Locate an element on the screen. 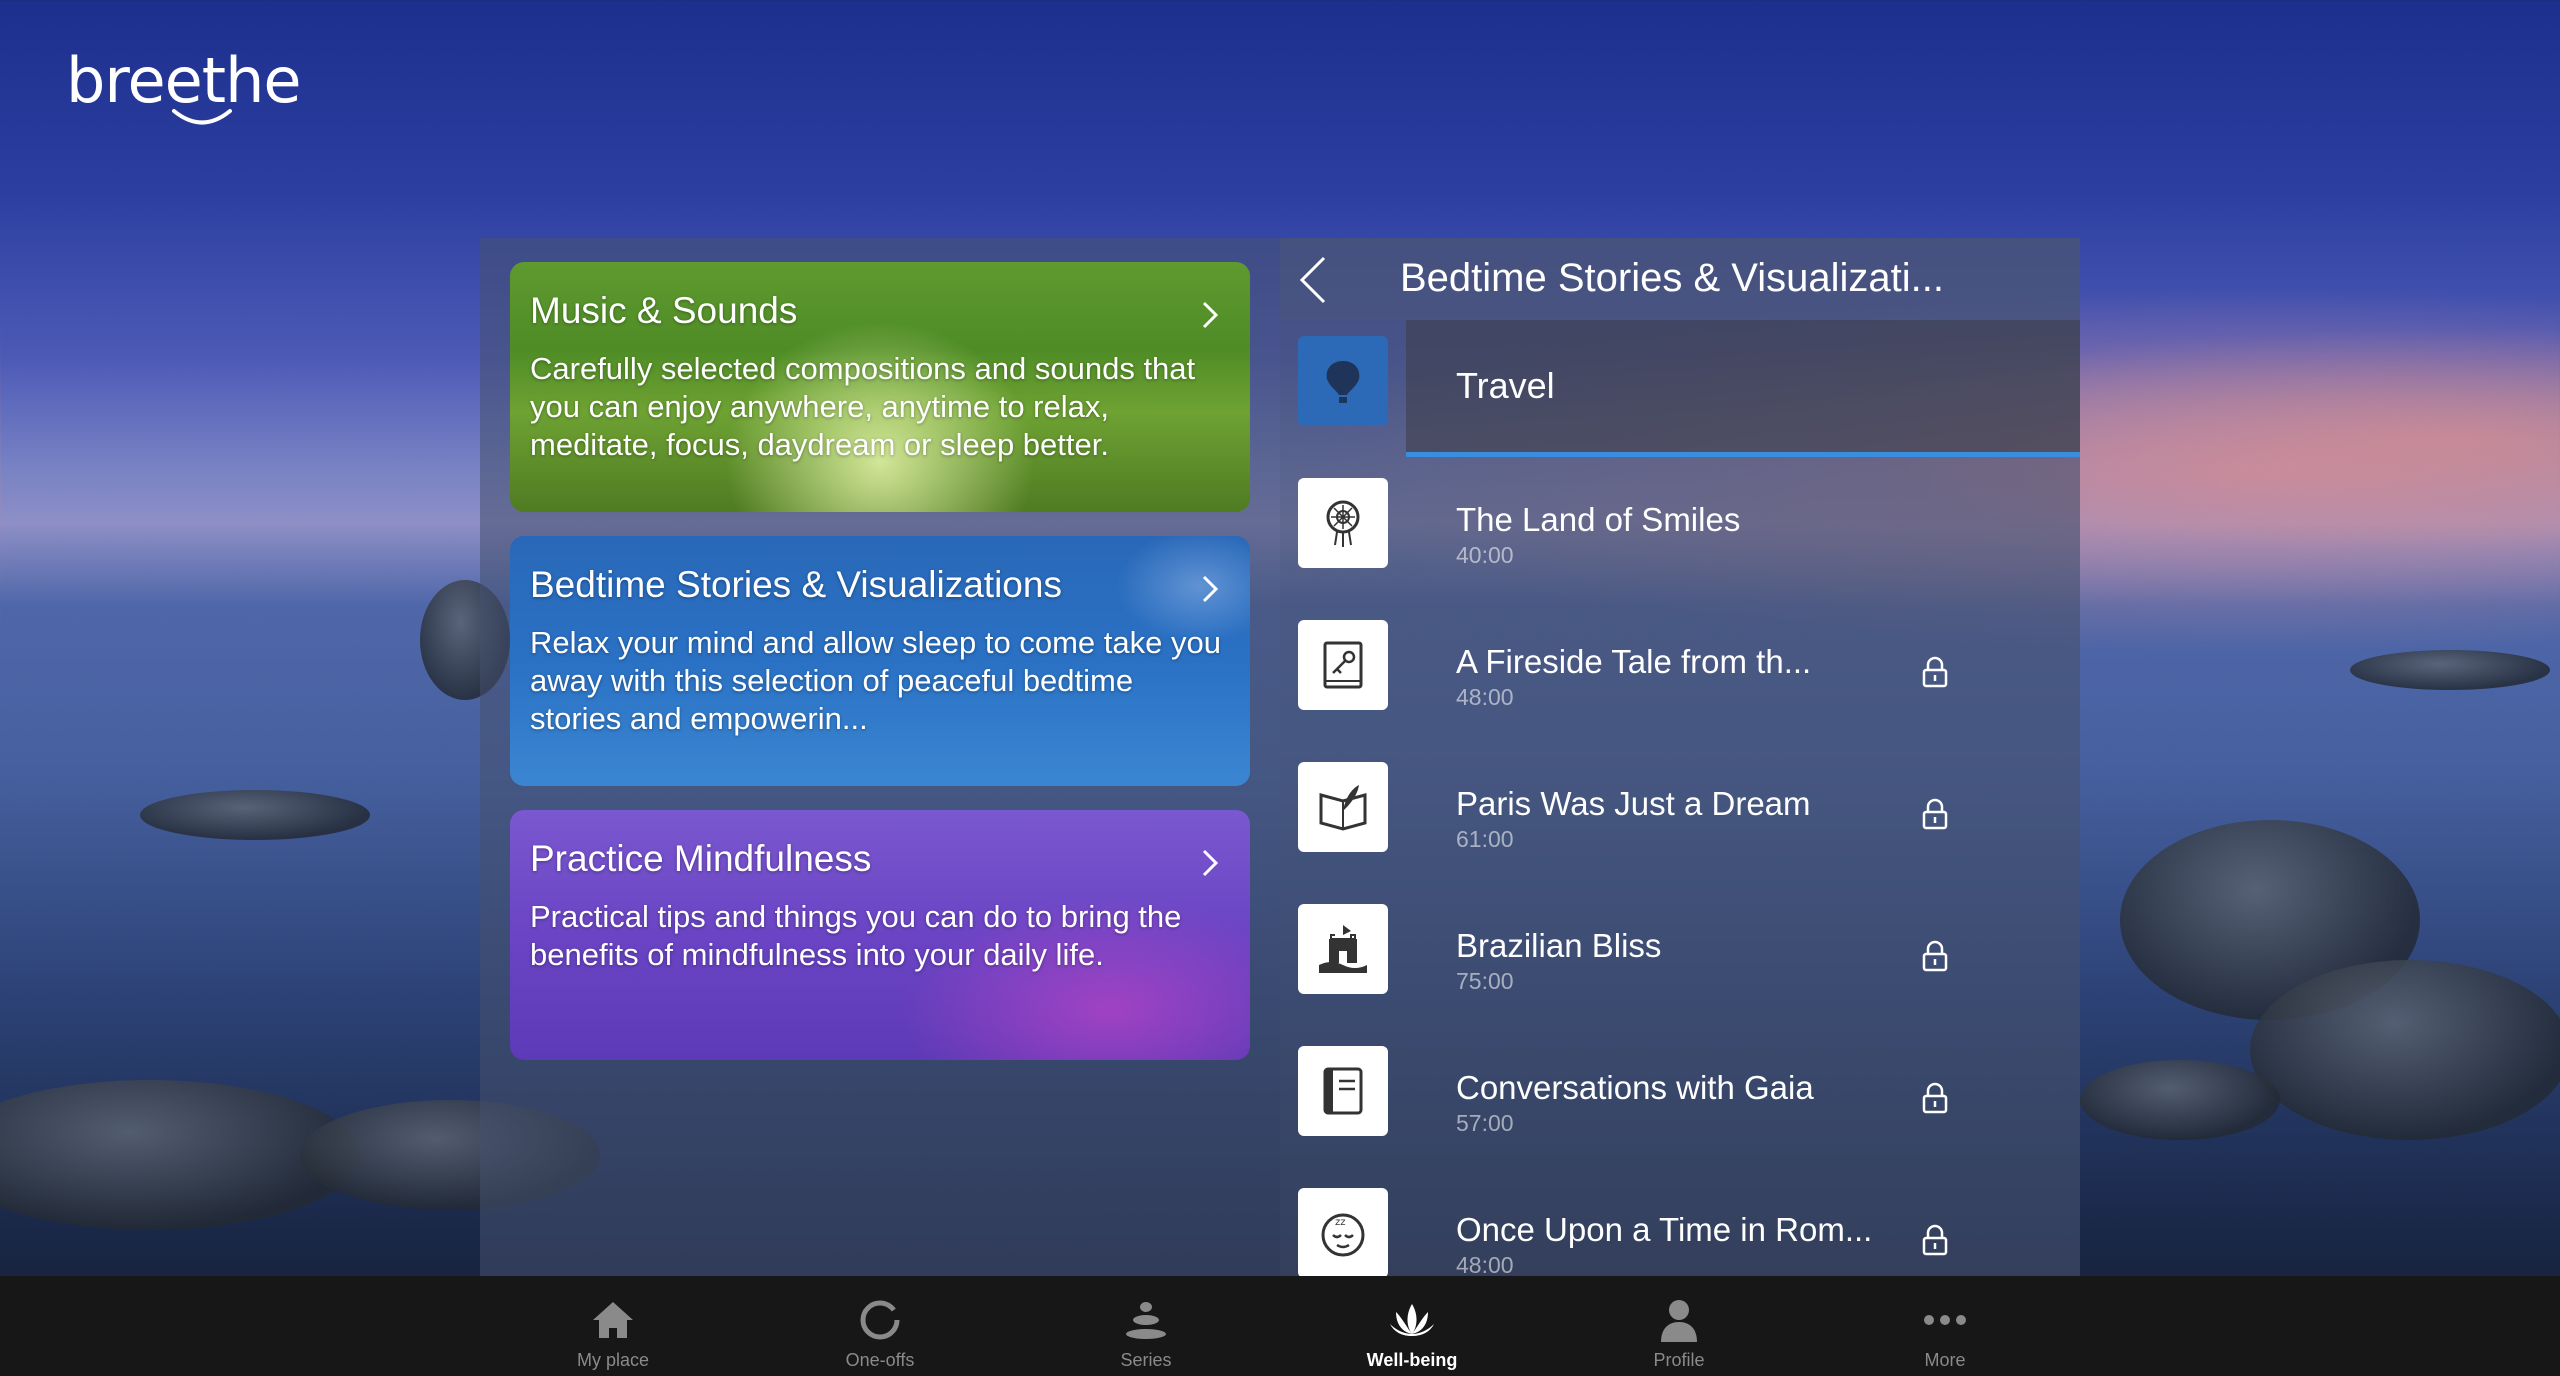  stacked-stones-icon is located at coordinates (1146, 1320).